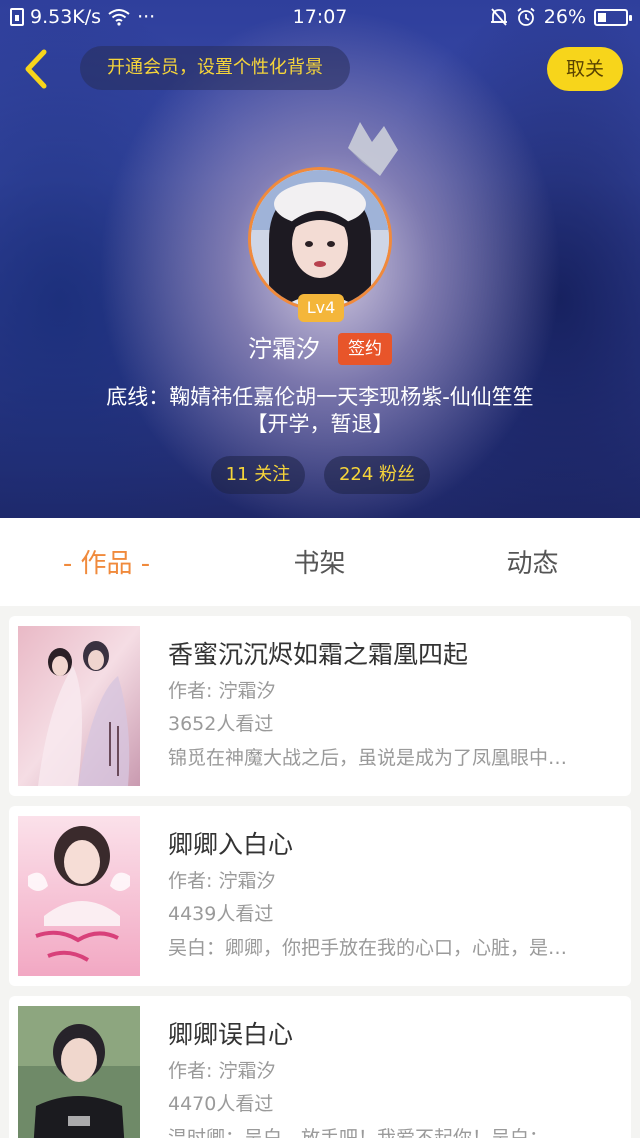  Describe the element at coordinates (231, 1034) in the screenshot. I see `book-title: 卿卿误白心` at that location.